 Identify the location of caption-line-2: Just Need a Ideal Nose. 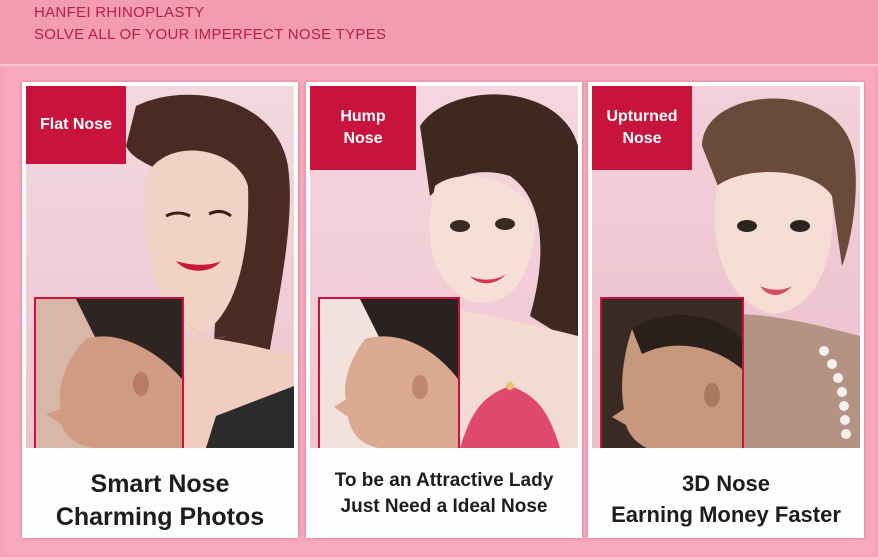
(444, 506).